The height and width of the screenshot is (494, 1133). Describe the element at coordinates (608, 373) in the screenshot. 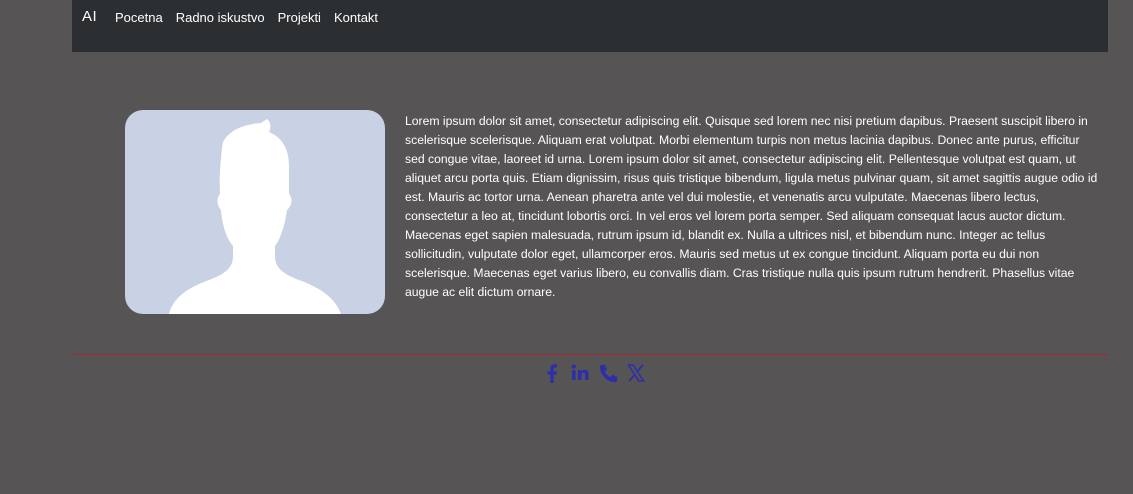

I see `phone-icon` at that location.